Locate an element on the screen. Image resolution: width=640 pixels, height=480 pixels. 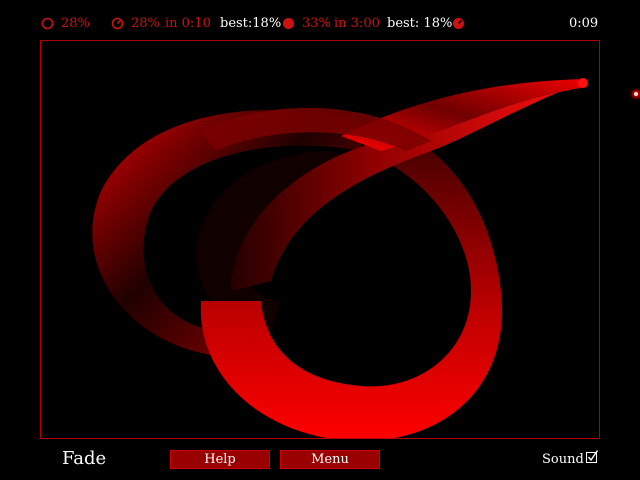
timed-percent: 28% is located at coordinates (145, 23).